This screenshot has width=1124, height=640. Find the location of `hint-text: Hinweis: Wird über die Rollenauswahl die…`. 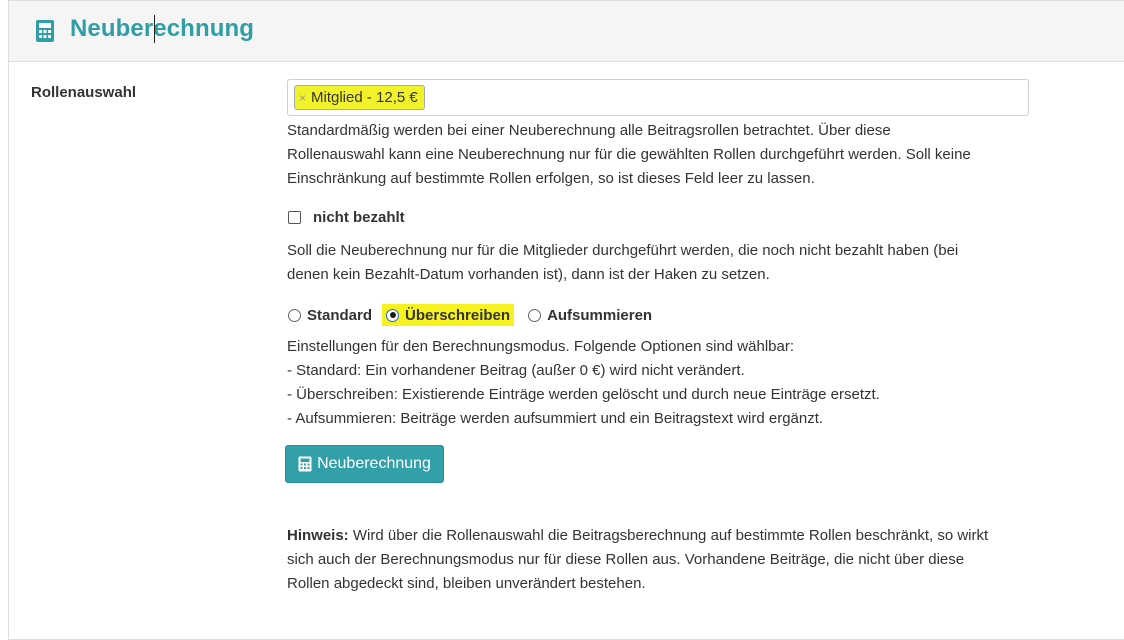

hint-text: Hinweis: Wird über die Rollenauswahl die… is located at coordinates (667, 560).